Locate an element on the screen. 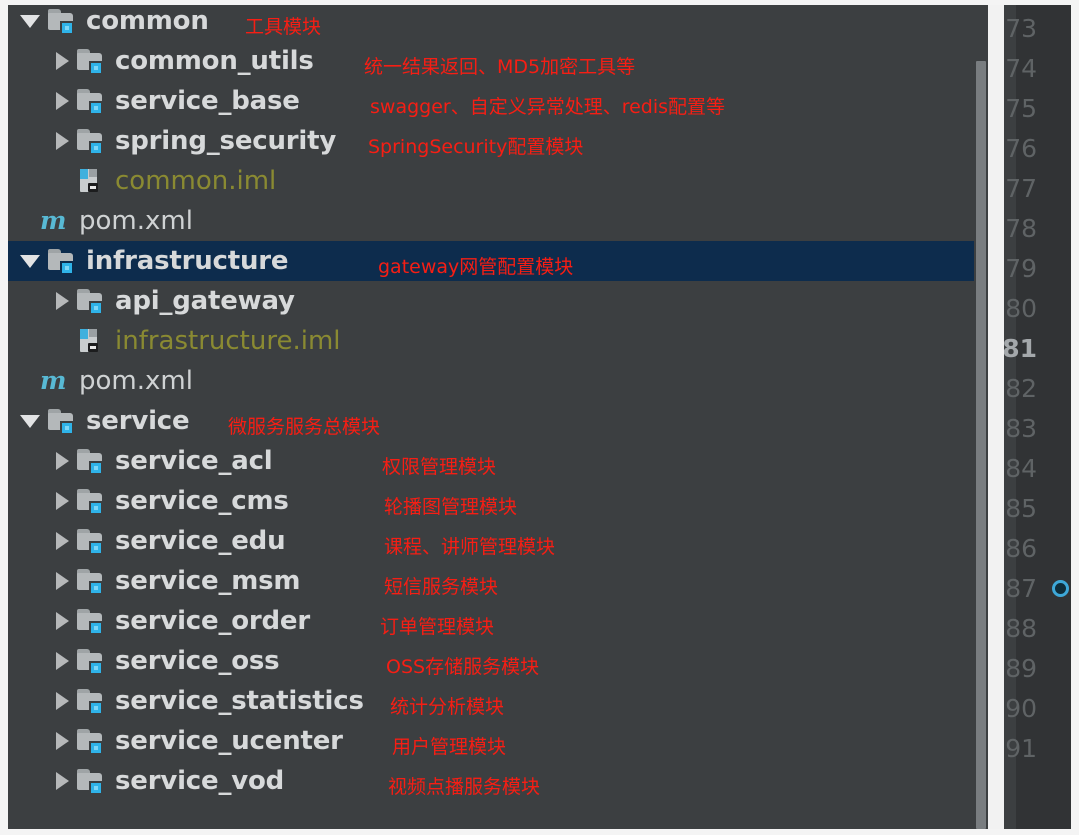 Image resolution: width=1079 pixels, height=835 pixels. bookmark-marker-icon is located at coordinates (1060, 588).